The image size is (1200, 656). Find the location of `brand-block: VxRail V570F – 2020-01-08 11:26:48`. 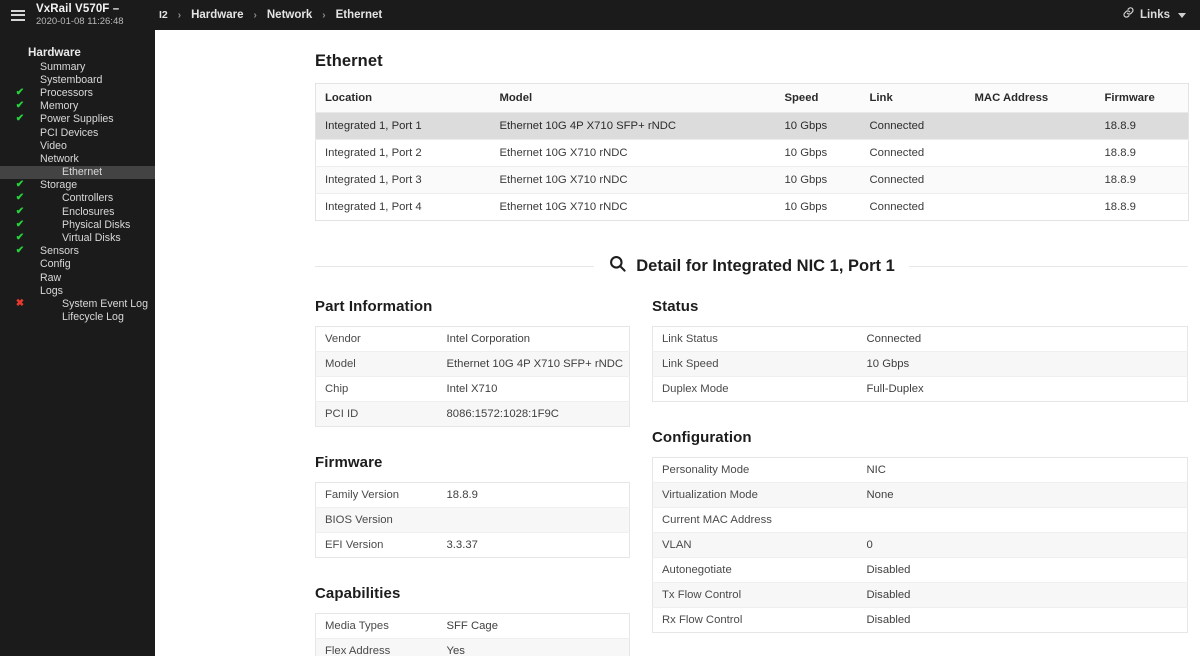

brand-block: VxRail V570F – 2020-01-08 11:26:48 is located at coordinates (80, 14).